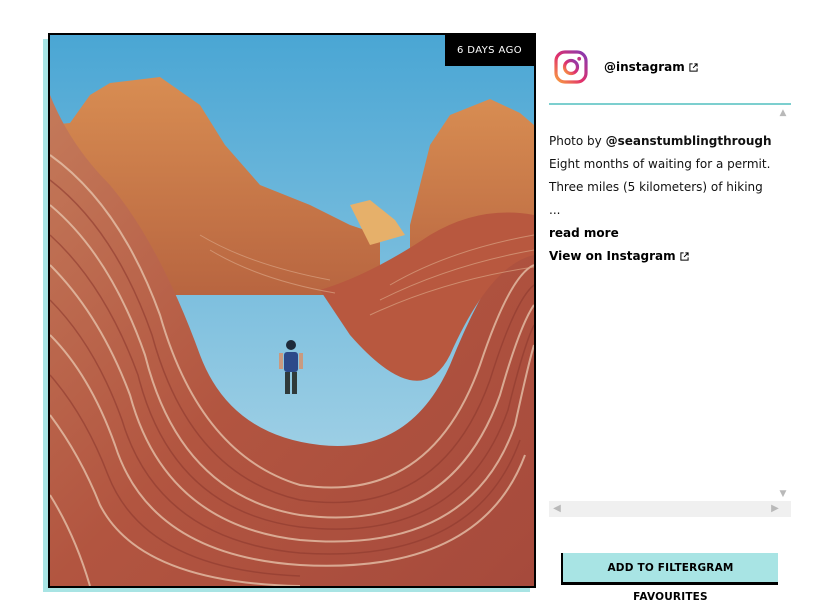 Image resolution: width=837 pixels, height=615 pixels. I want to click on scroll-right-arrow-icon: ▶, so click(775, 509).